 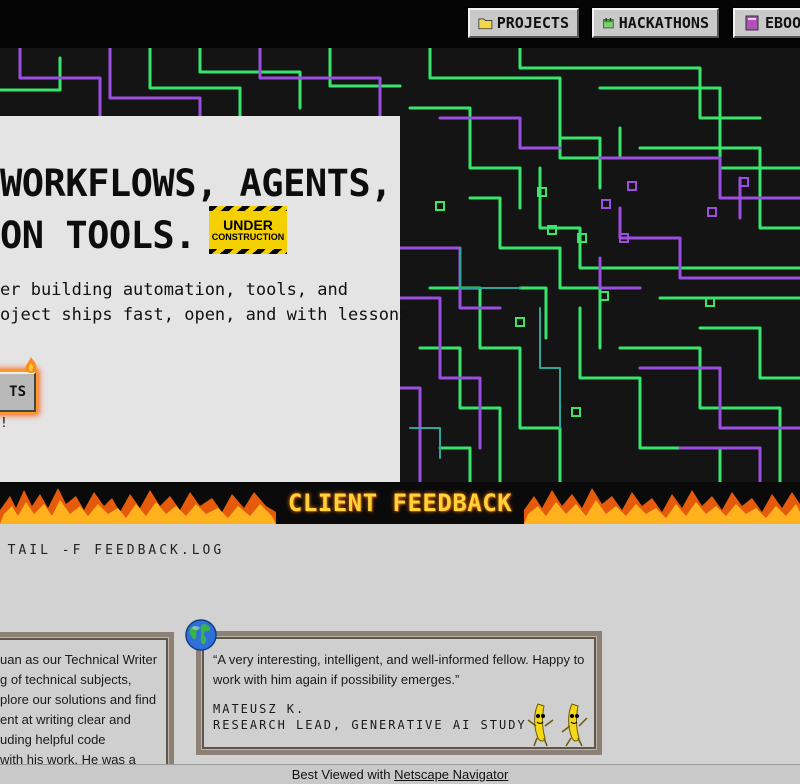 I want to click on flame-icon, so click(x=31, y=365).